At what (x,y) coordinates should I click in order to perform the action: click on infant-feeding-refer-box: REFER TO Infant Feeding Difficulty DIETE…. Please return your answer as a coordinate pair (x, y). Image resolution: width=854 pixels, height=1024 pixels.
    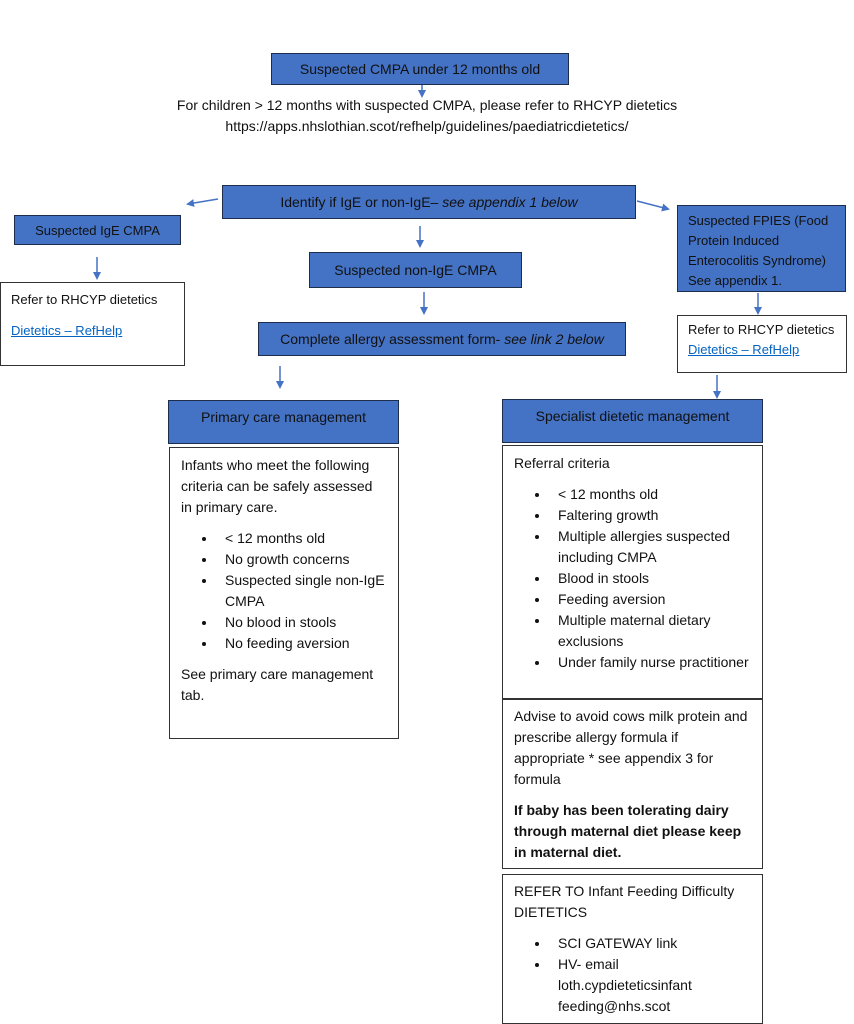
    Looking at the image, I should click on (632, 949).